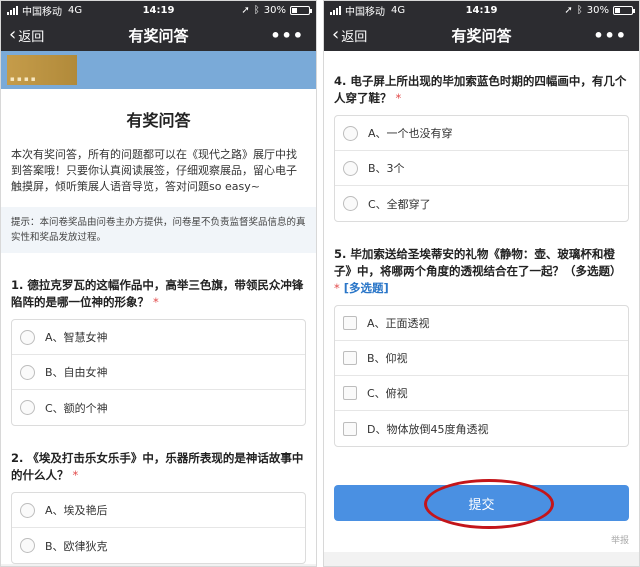 The width and height of the screenshot is (640, 567). What do you see at coordinates (398, 323) in the screenshot?
I see `option-label: A、正面透视` at bounding box center [398, 323].